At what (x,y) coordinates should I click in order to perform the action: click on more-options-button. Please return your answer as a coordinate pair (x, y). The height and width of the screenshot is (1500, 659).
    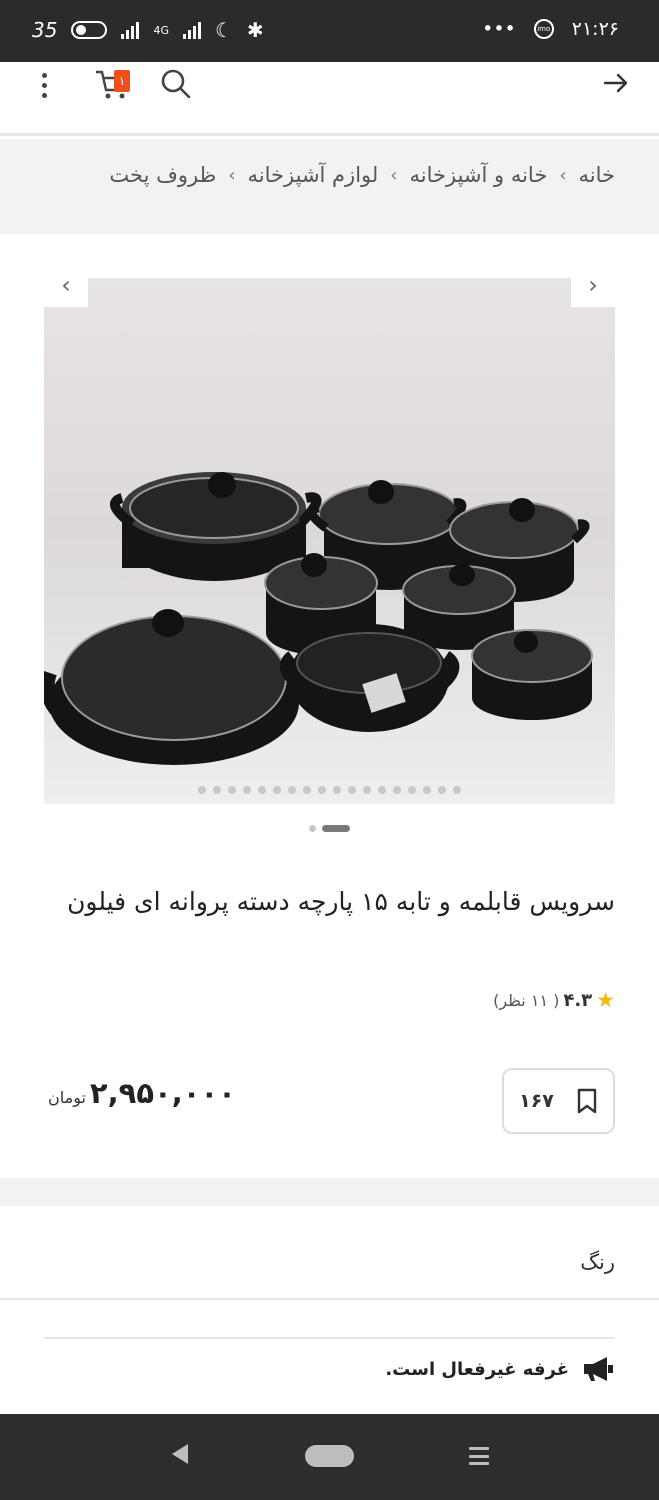
    Looking at the image, I should click on (44, 85).